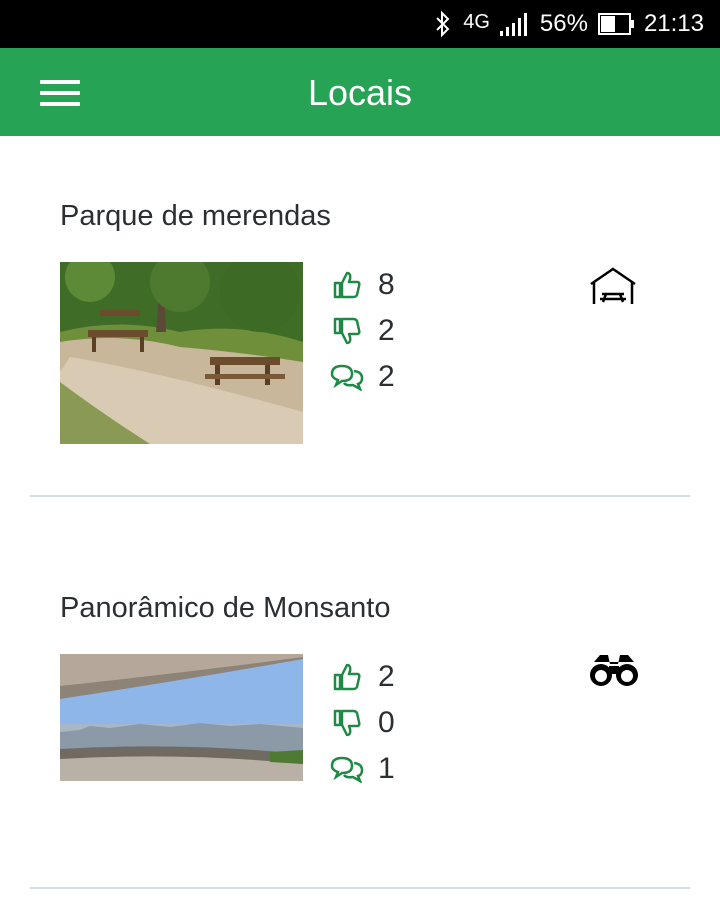 The width and height of the screenshot is (720, 906). I want to click on likes-row: 2, so click(362, 677).